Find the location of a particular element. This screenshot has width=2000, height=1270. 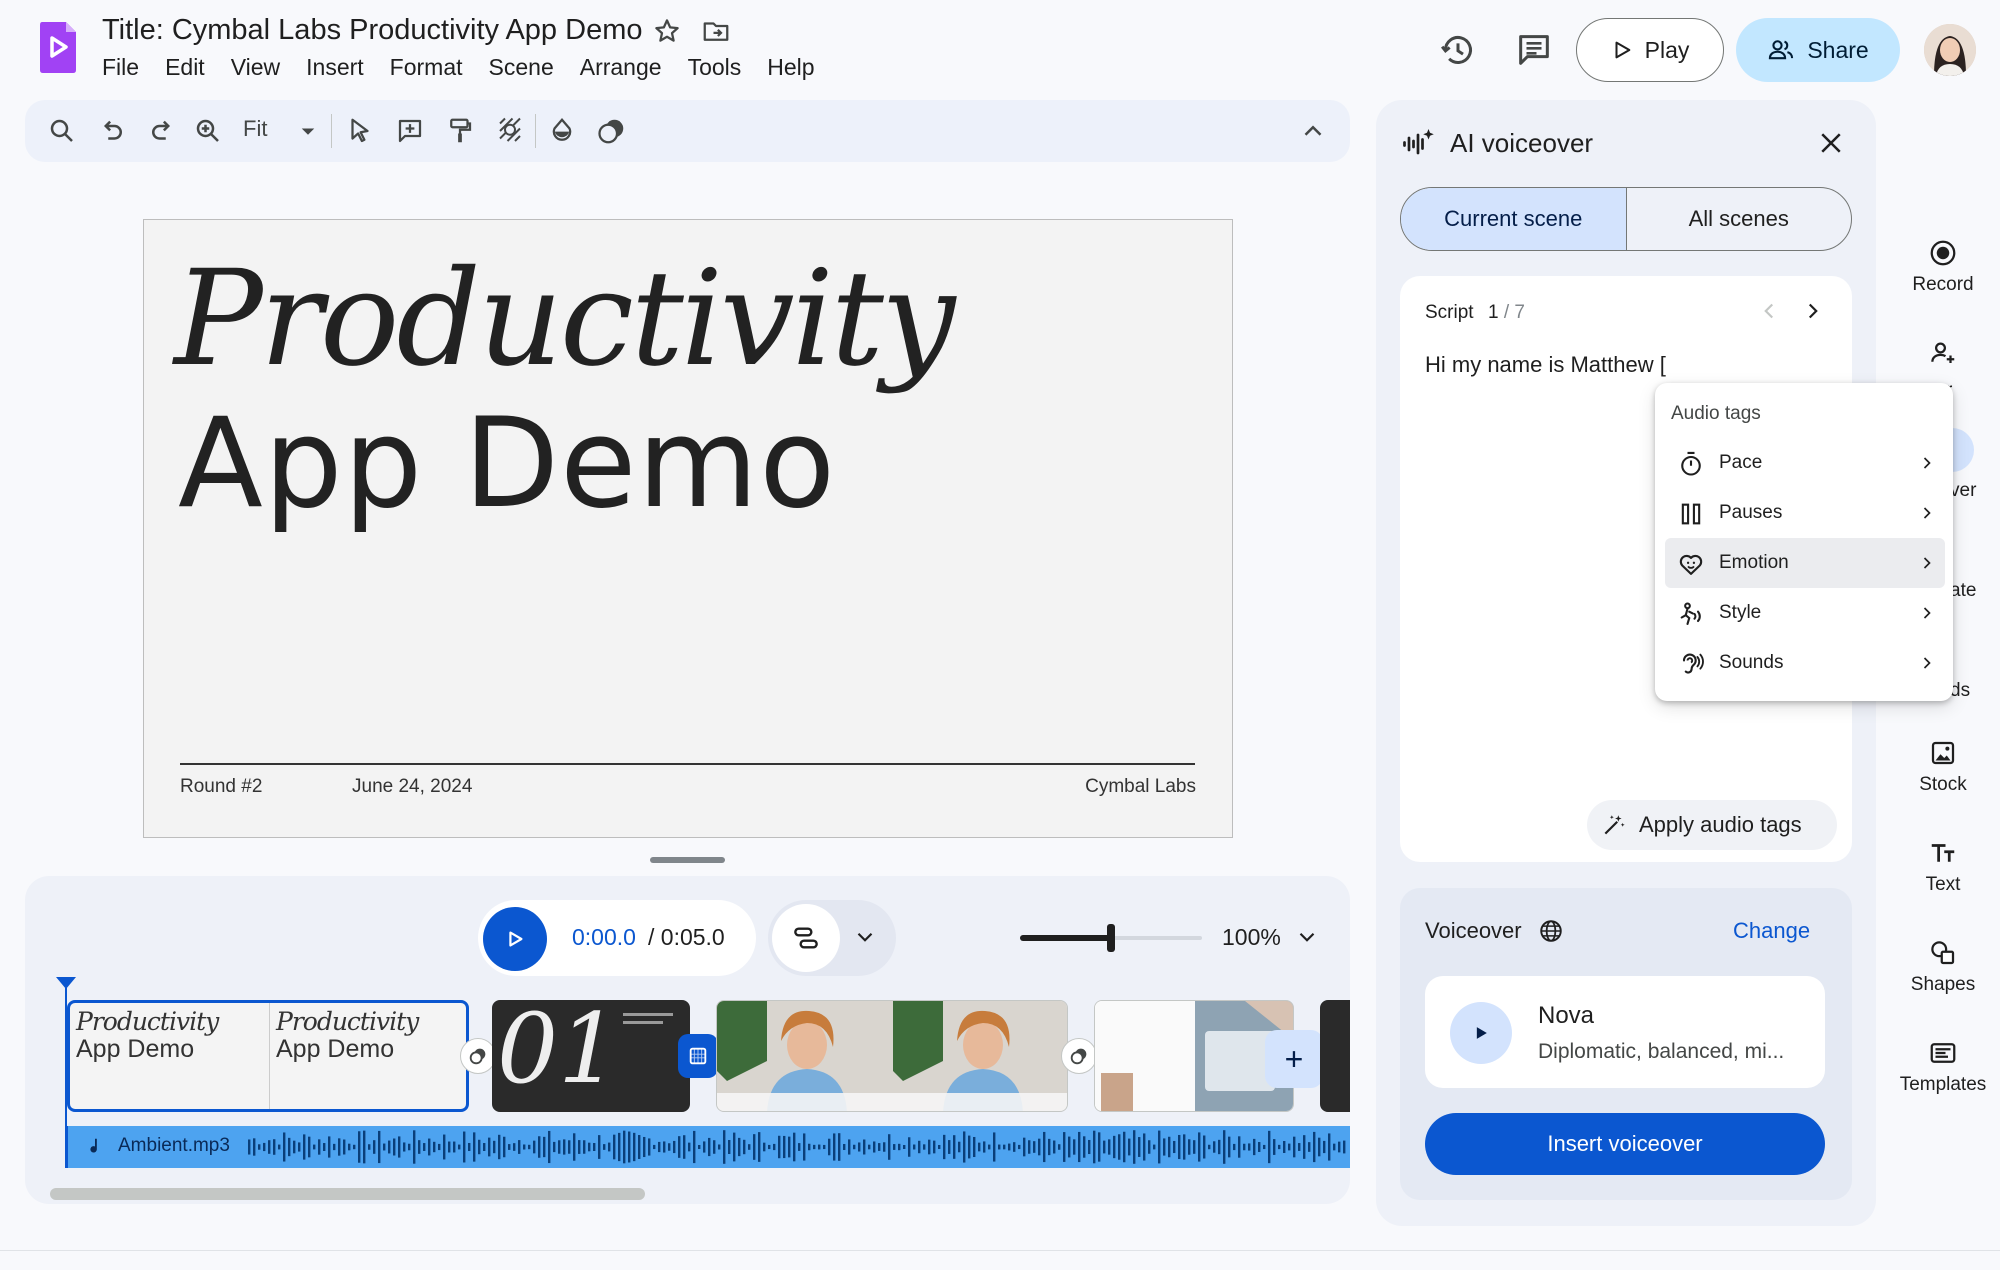

audio-waveform is located at coordinates (797, 1147).